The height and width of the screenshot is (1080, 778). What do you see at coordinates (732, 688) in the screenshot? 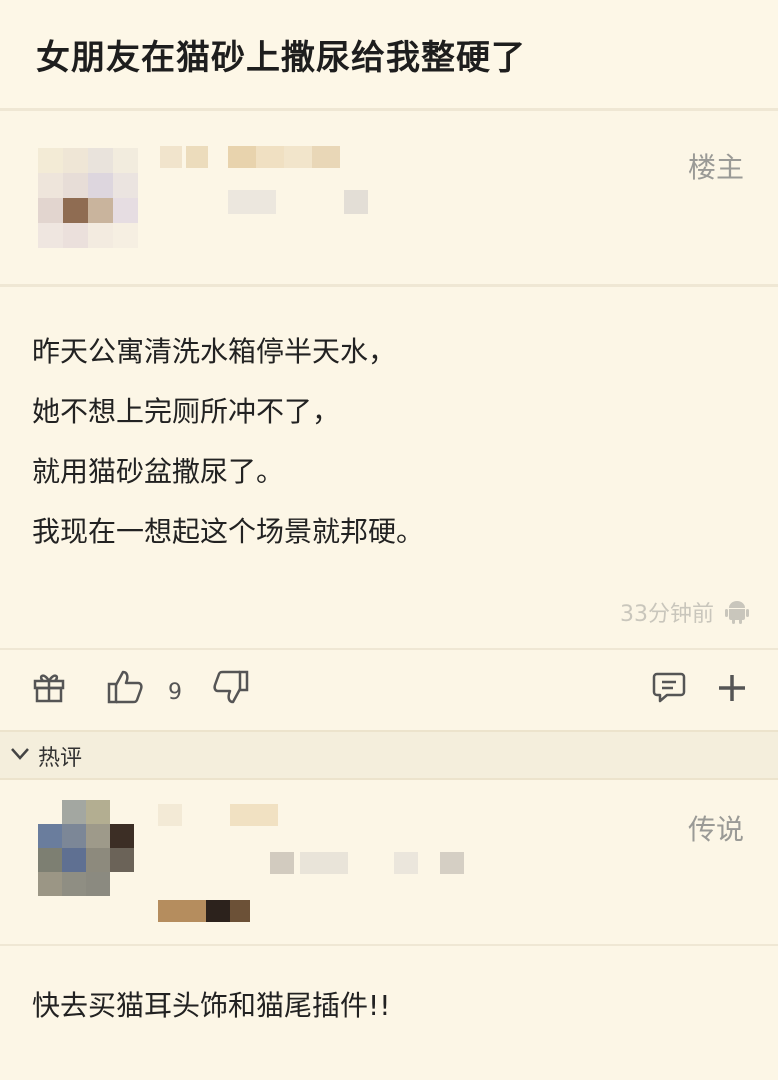
I see `plus-icon` at bounding box center [732, 688].